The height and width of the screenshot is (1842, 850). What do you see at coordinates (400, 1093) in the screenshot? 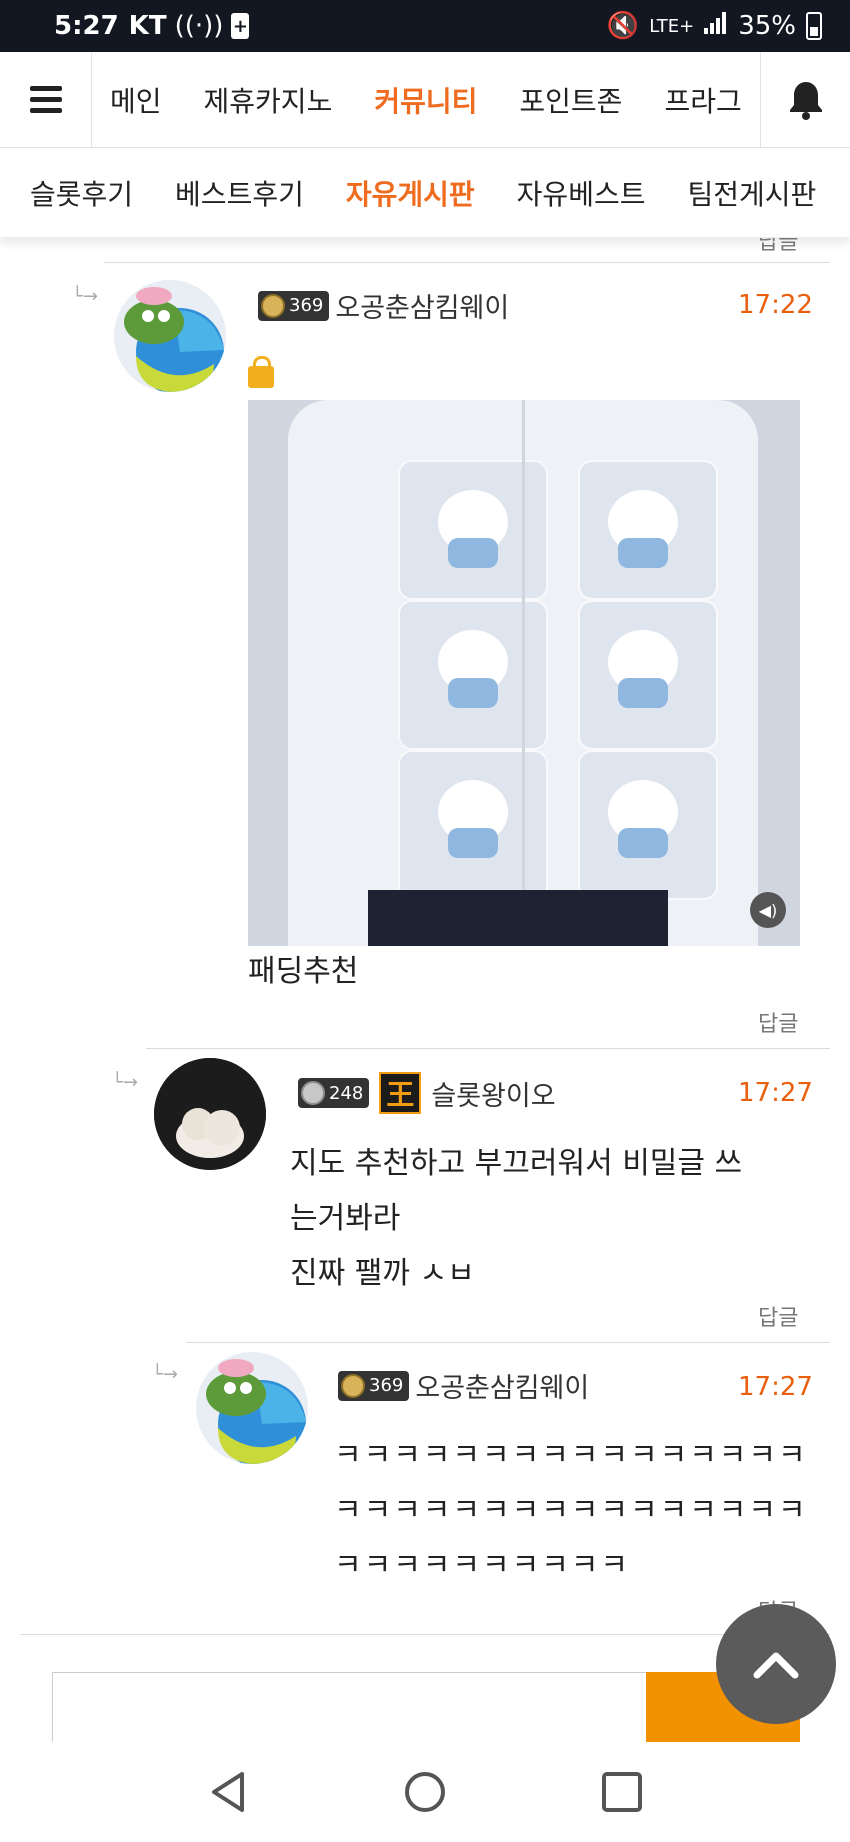
I see `king-badge: 王` at bounding box center [400, 1093].